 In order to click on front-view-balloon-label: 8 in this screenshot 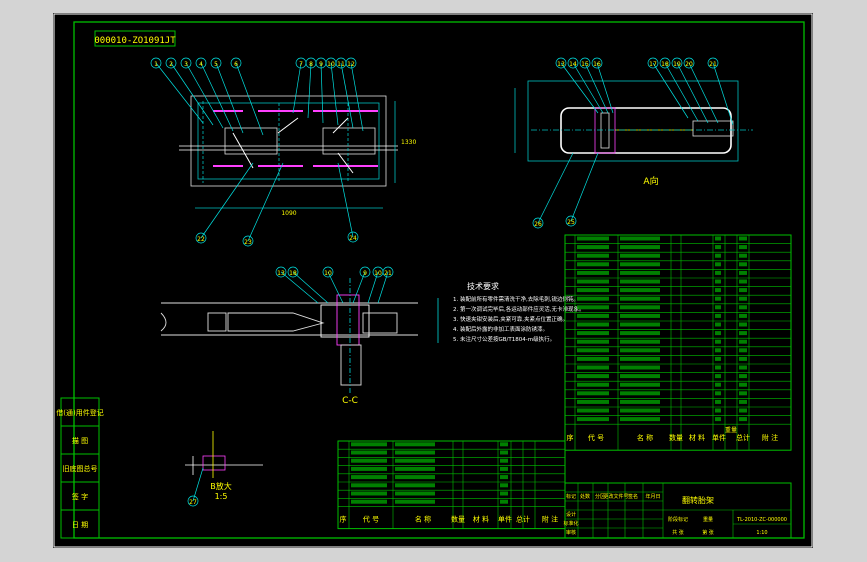, I will do `click(311, 64)`.